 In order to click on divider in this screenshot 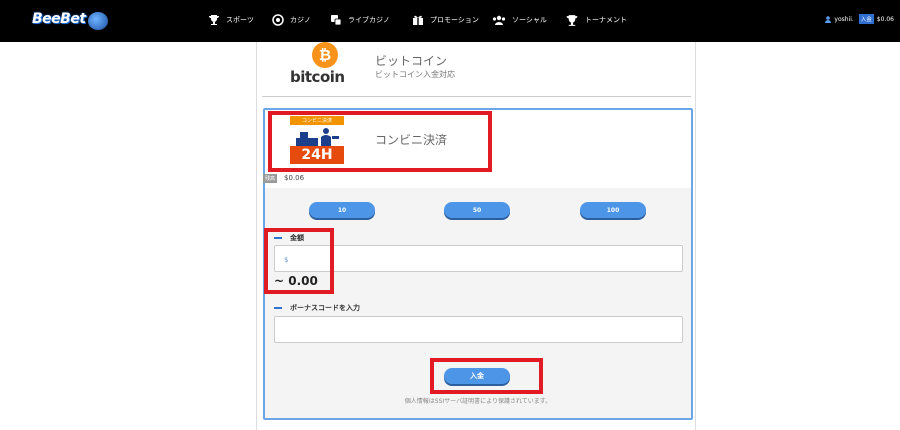, I will do `click(476, 96)`.